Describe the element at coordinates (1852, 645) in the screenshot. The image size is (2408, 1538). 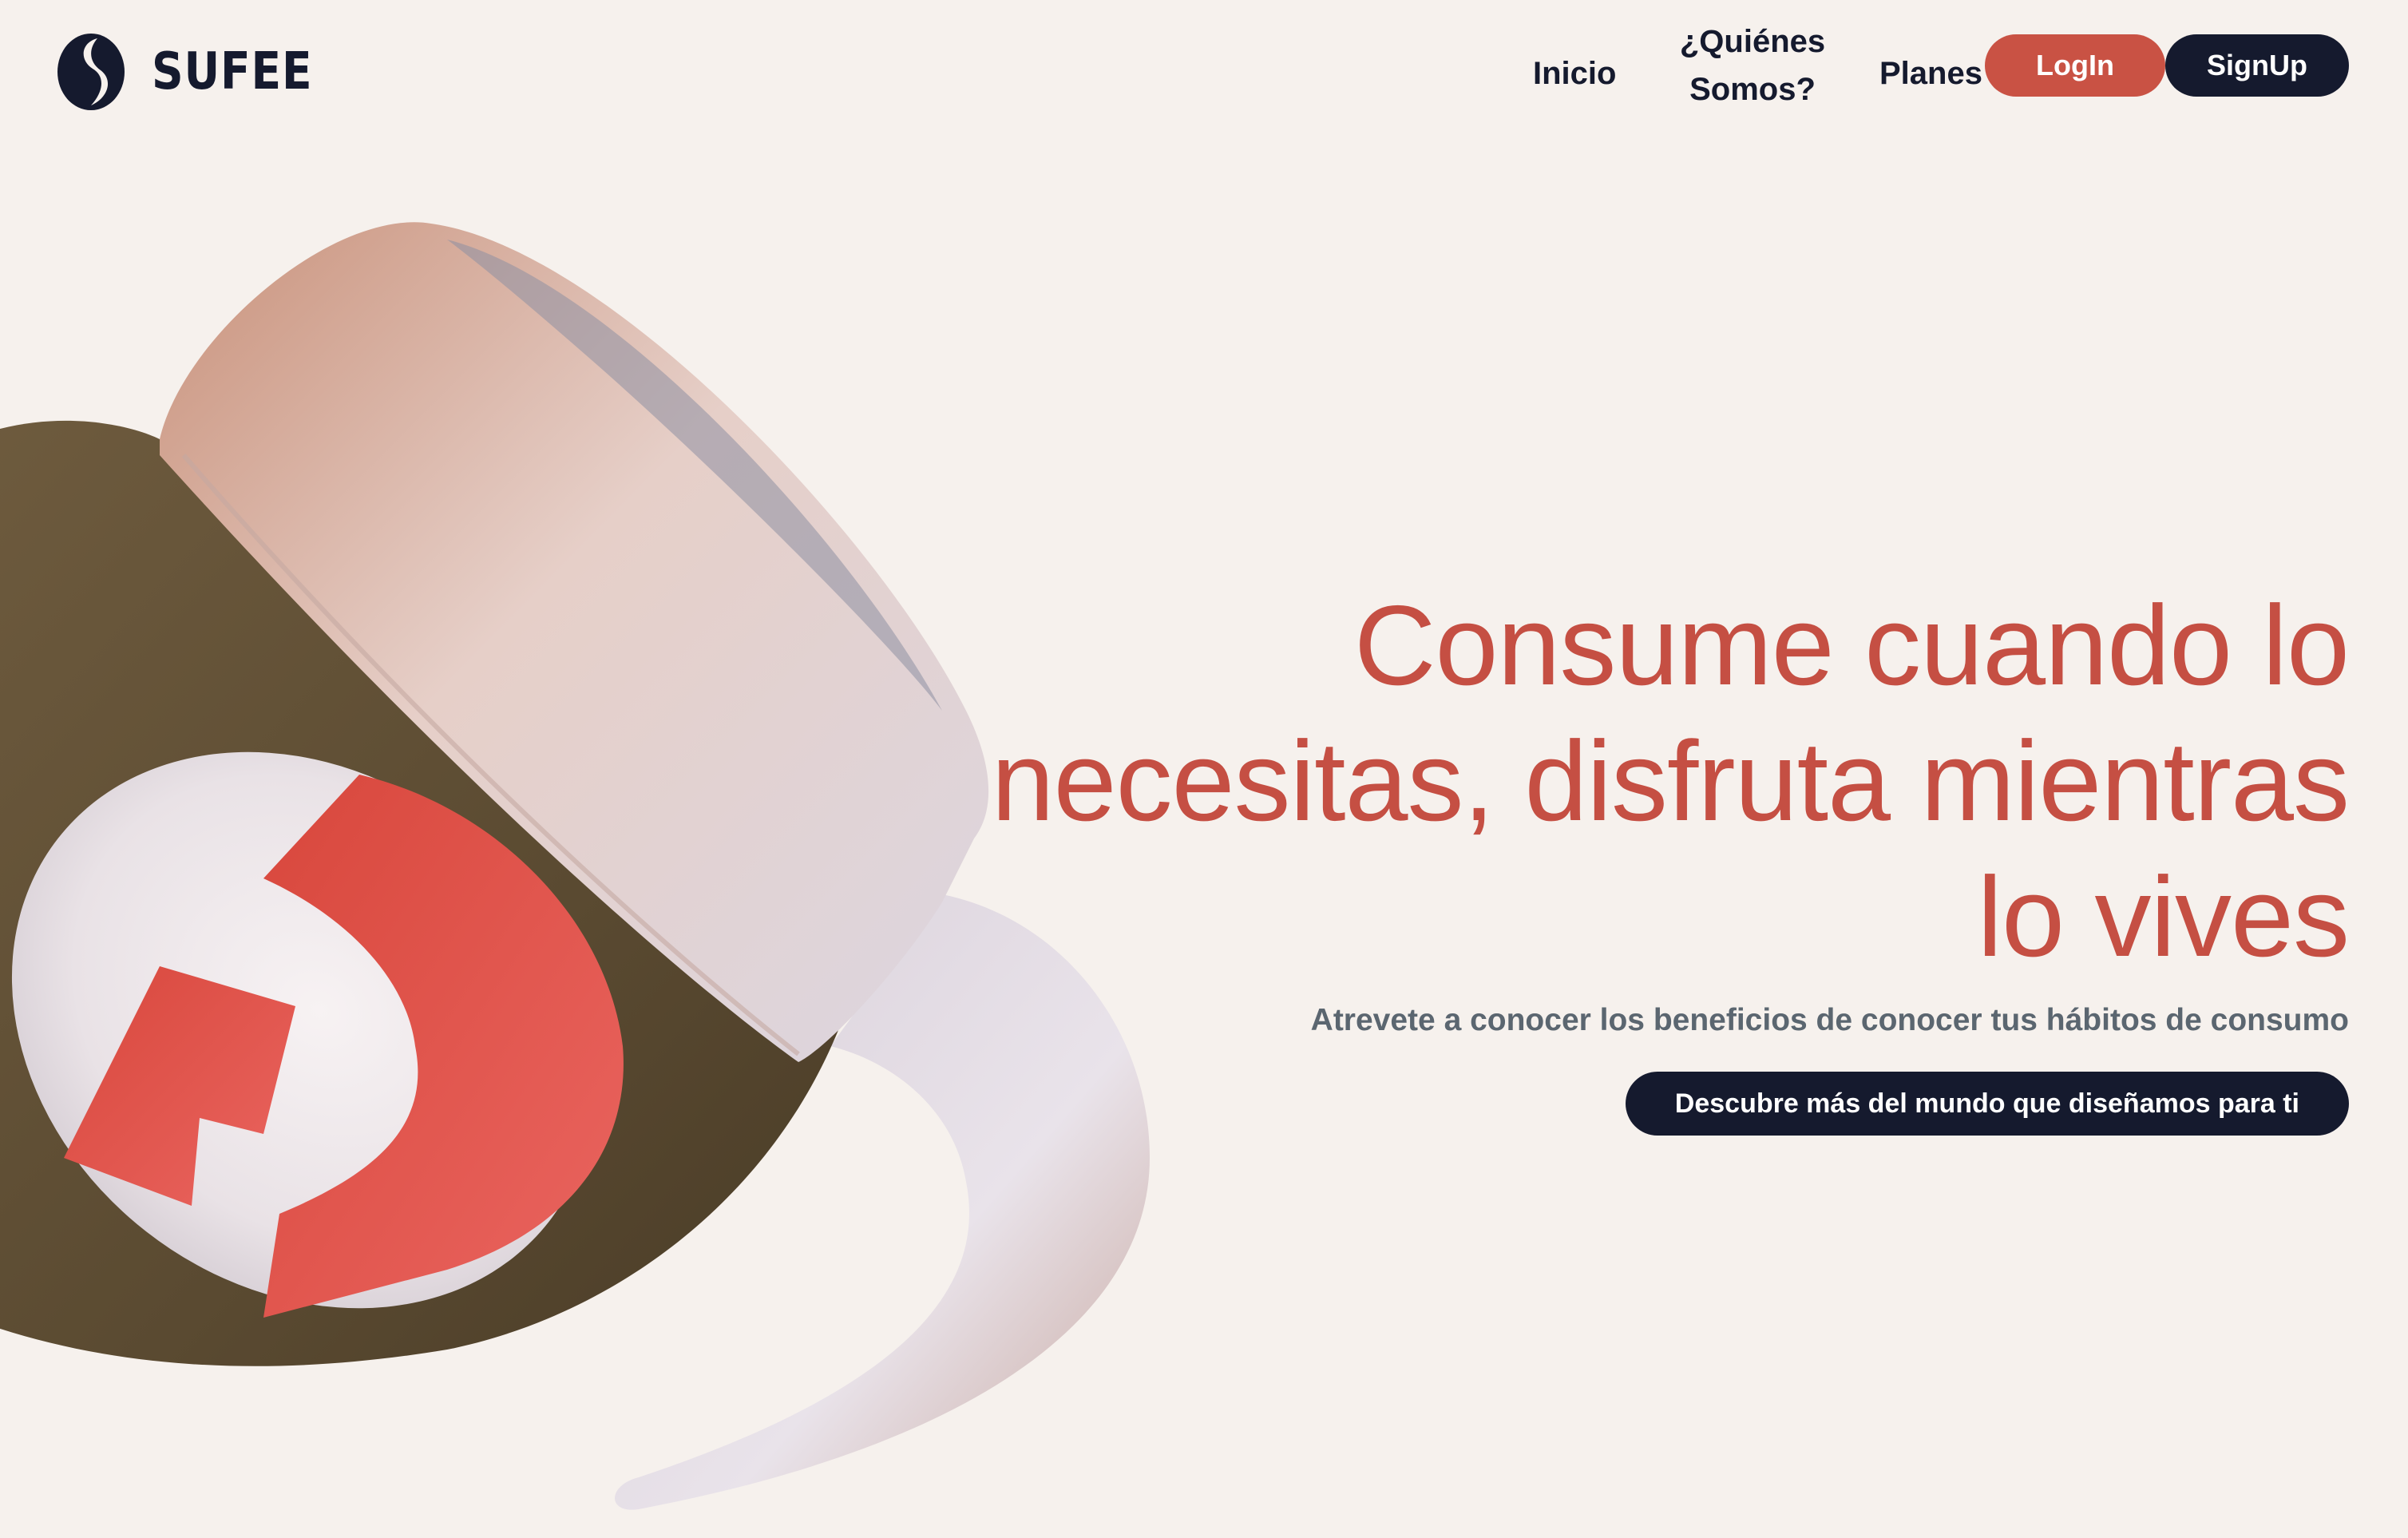
I see `hero-title-line-1: Consume cuando lo` at that location.